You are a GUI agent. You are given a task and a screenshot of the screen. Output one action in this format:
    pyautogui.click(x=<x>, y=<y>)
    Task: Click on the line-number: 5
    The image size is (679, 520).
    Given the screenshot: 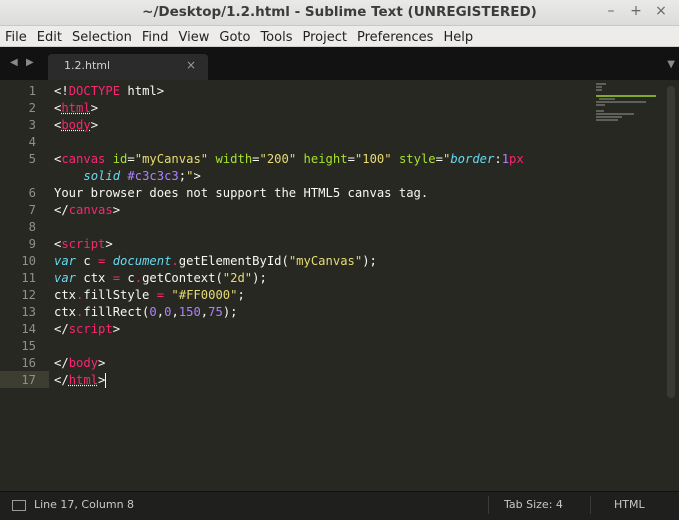 What is the action you would take?
    pyautogui.click(x=32, y=159)
    